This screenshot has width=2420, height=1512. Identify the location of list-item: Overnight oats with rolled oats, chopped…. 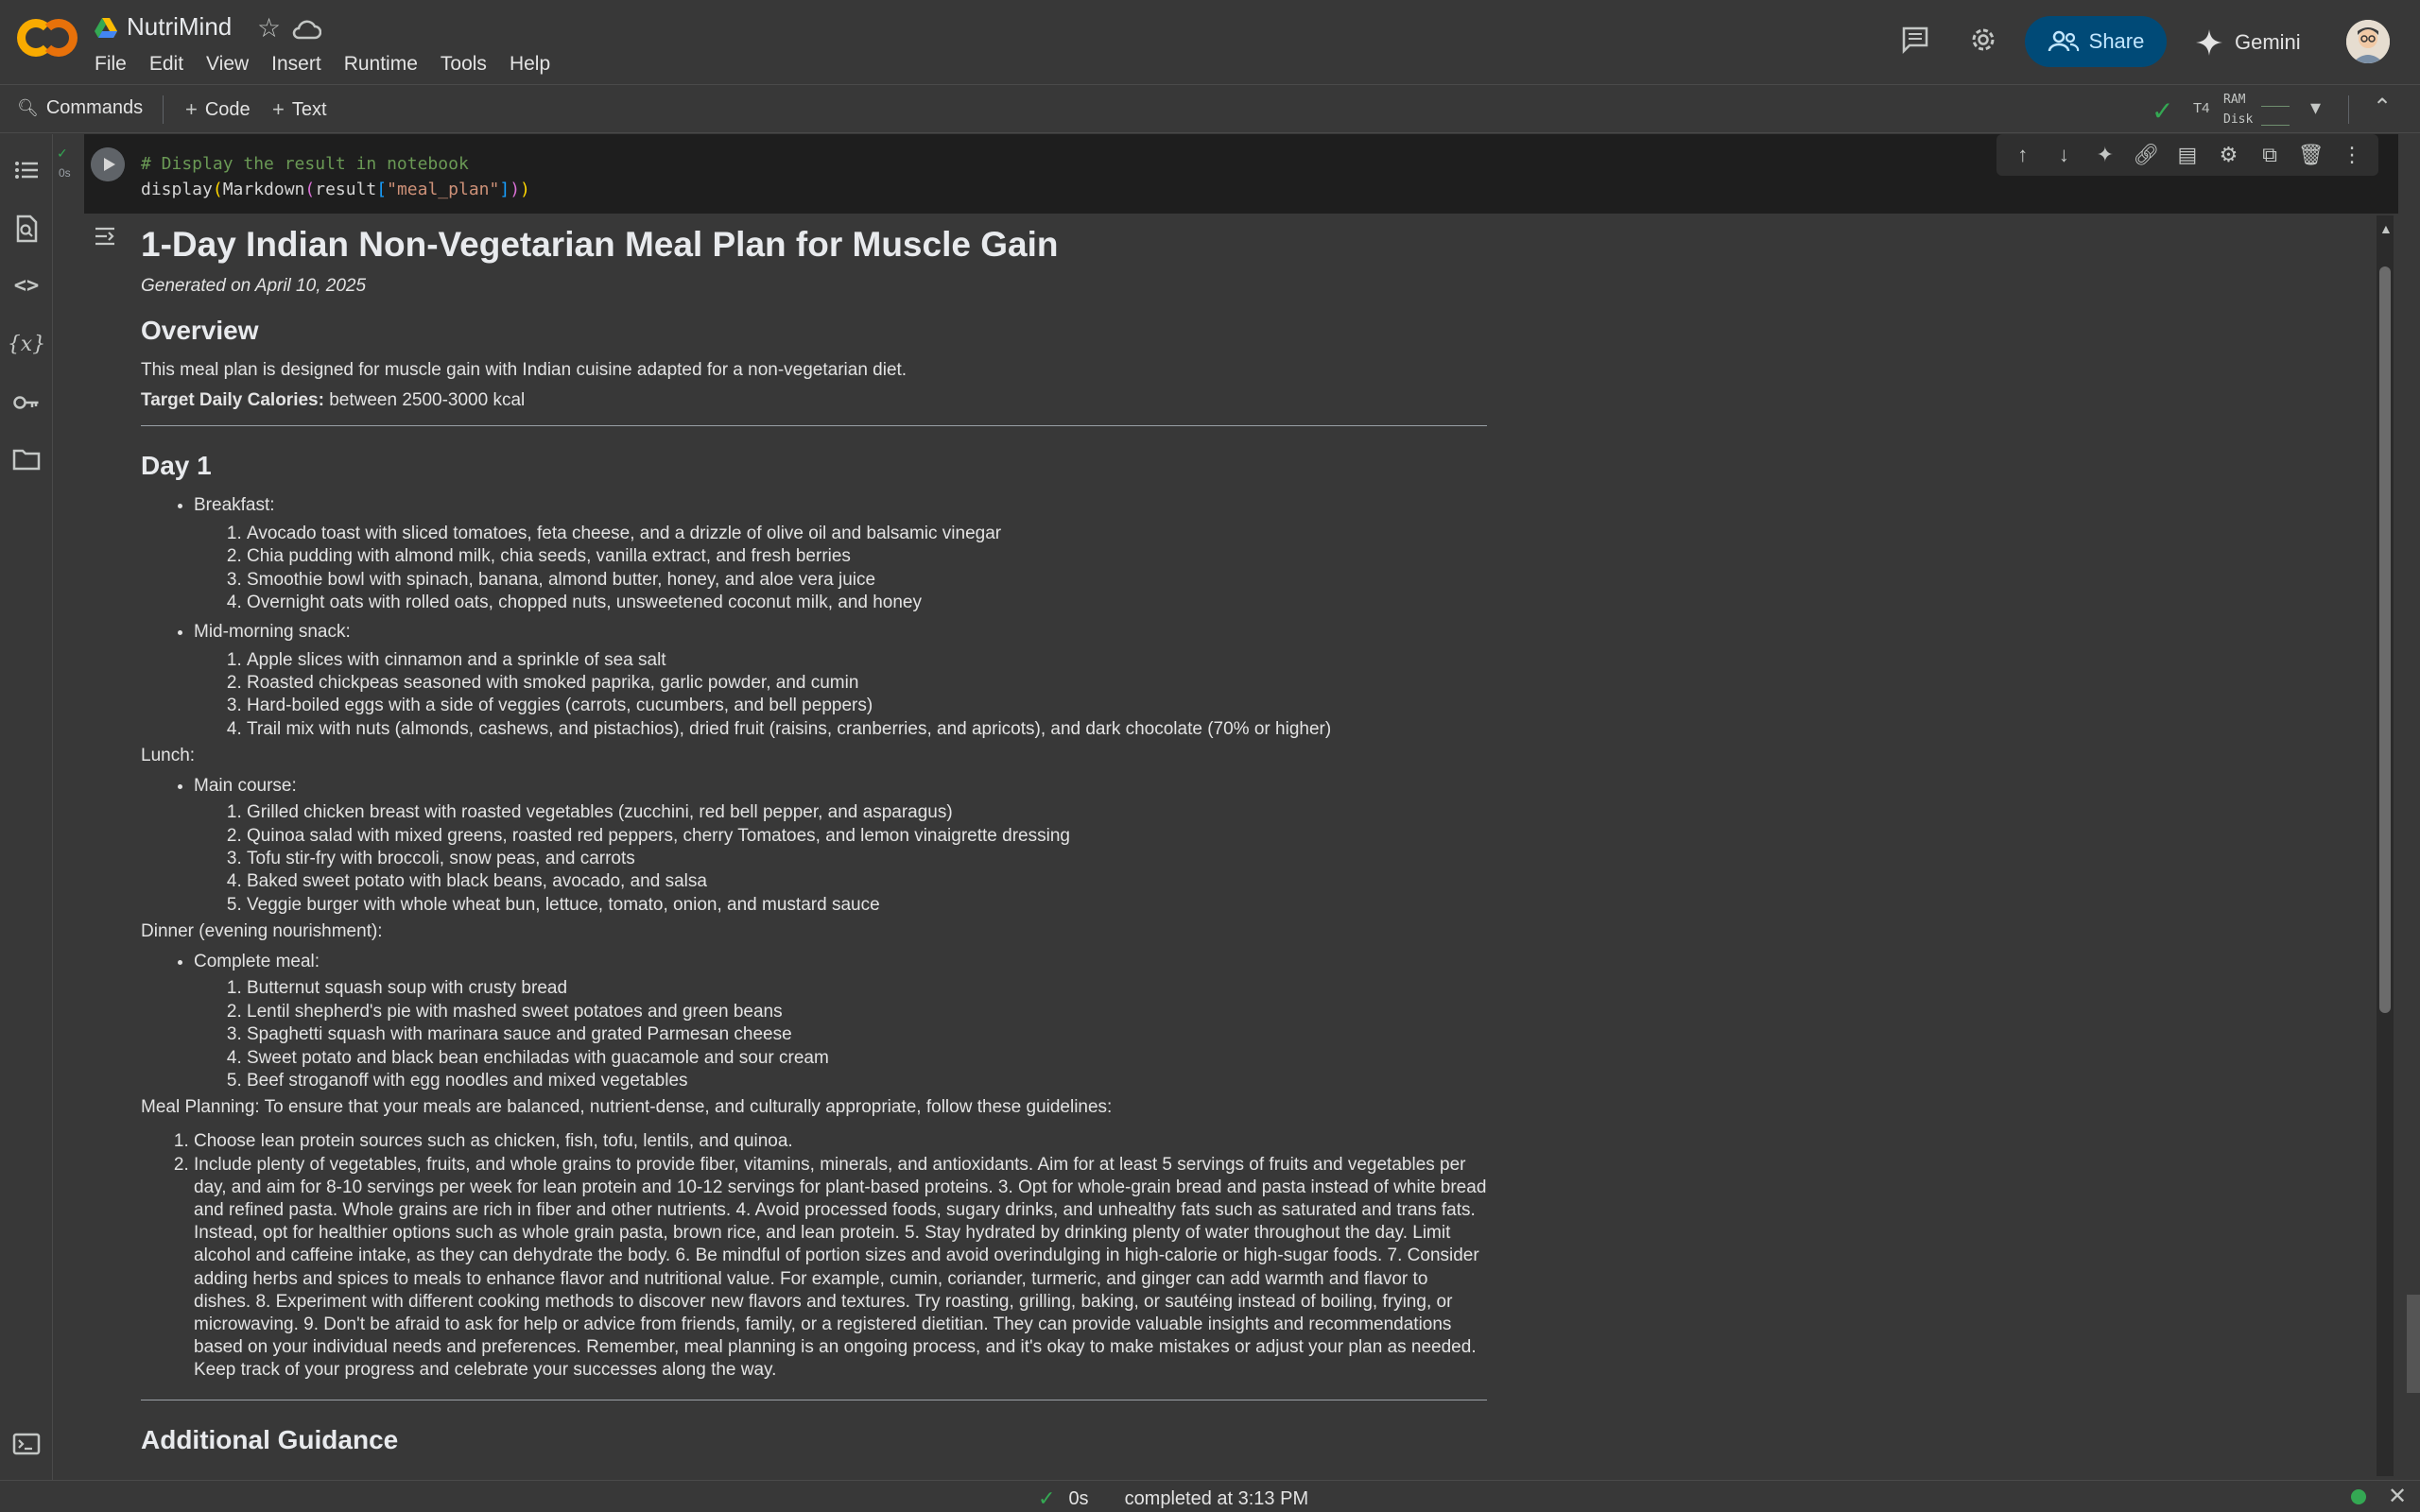
(867, 603).